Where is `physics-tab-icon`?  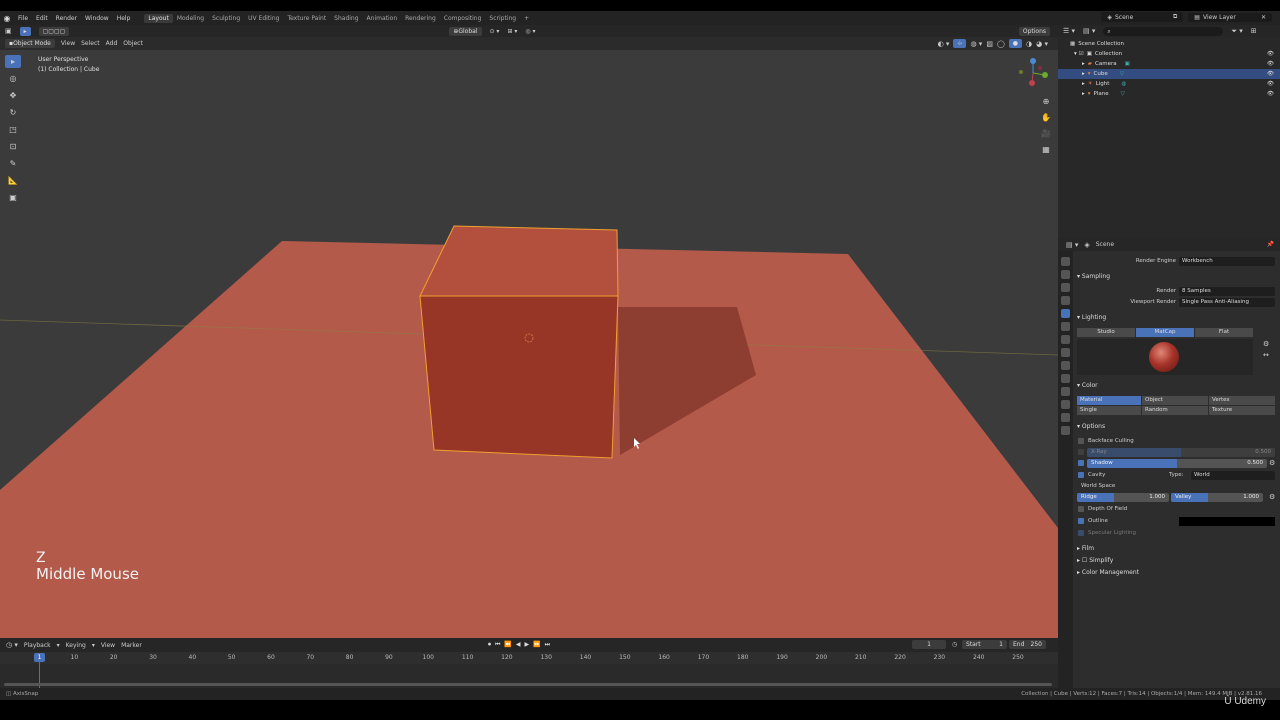
physics-tab-icon is located at coordinates (1065, 378).